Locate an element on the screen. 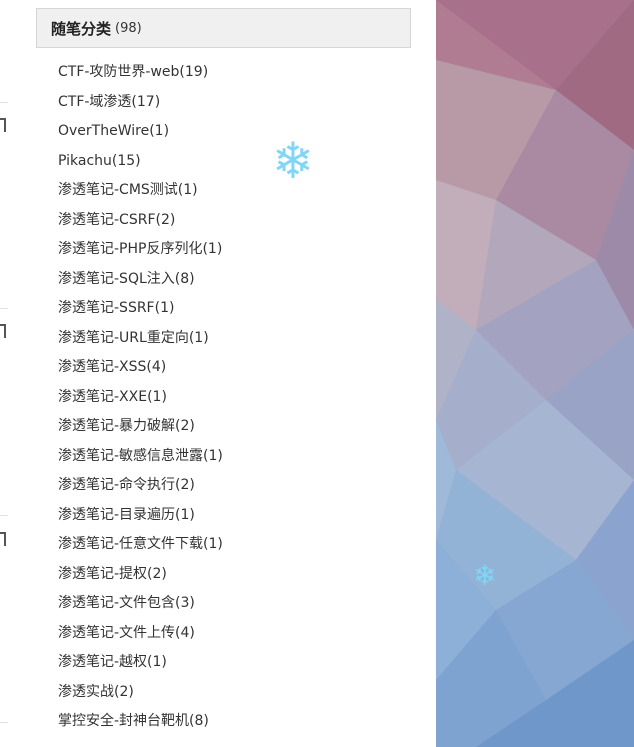 This screenshot has width=634, height=747. category-link: 渗透笔记-任意文件下载(1) is located at coordinates (234, 545).